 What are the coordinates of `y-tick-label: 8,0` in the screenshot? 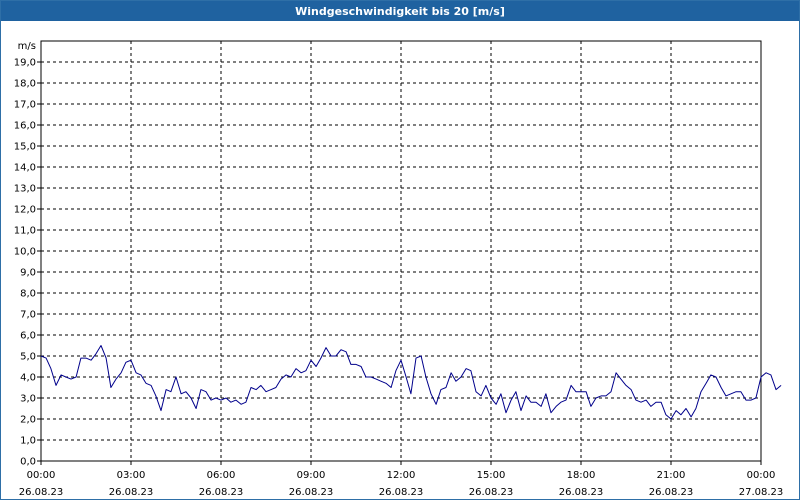 It's located at (28, 294).